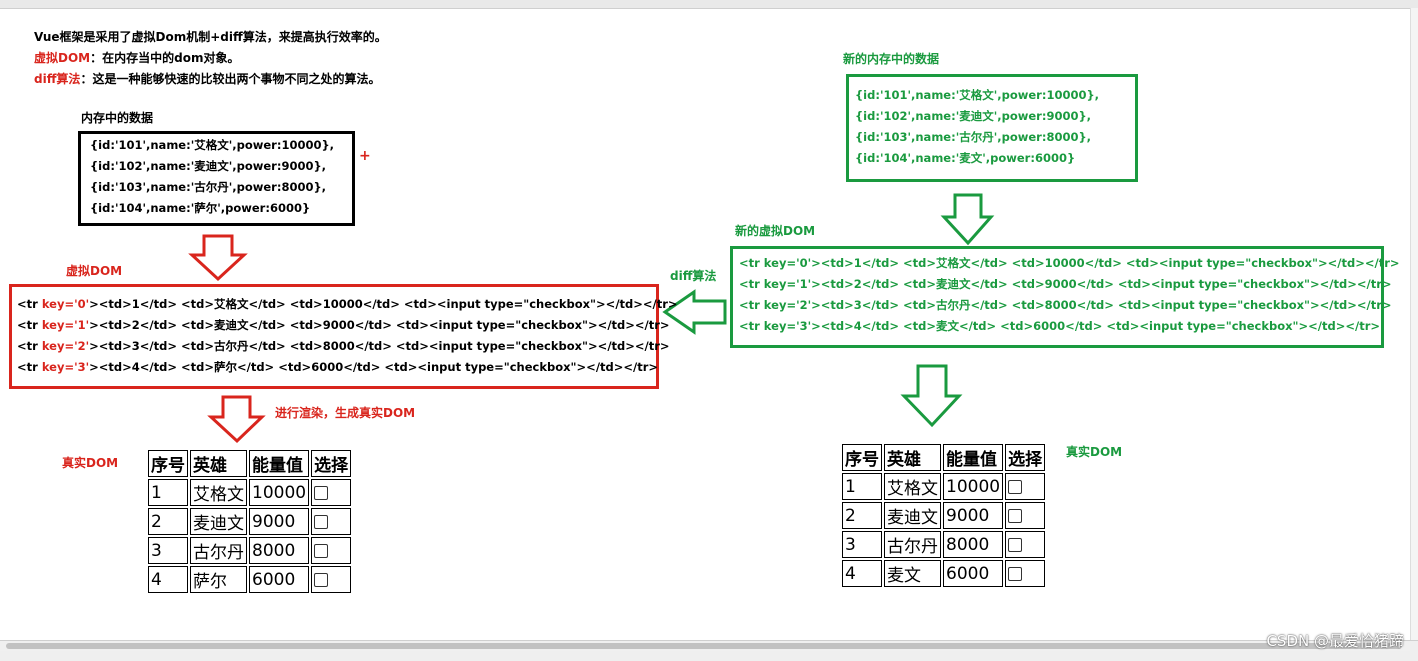 This screenshot has width=1418, height=661. I want to click on cell-hero: 麦文, so click(912, 573).